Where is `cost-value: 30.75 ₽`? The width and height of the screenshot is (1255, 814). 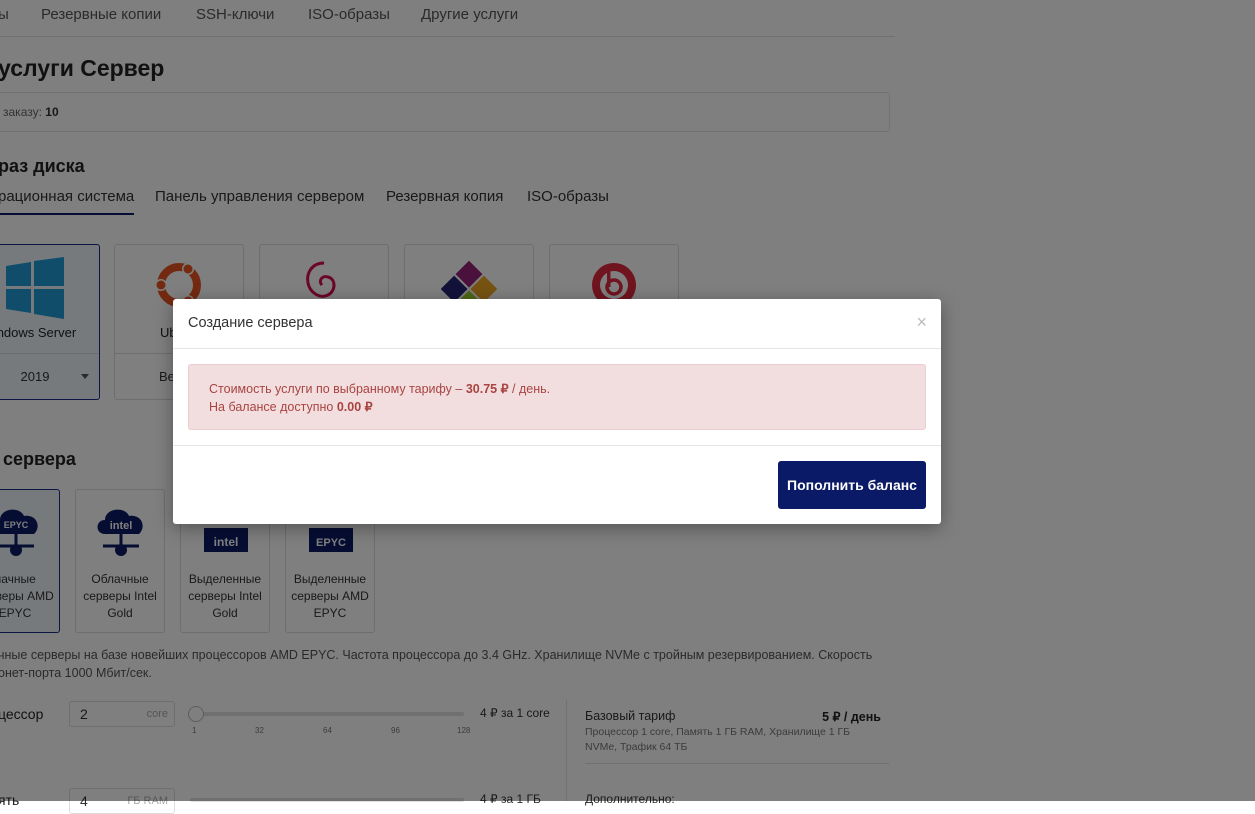
cost-value: 30.75 ₽ is located at coordinates (487, 389).